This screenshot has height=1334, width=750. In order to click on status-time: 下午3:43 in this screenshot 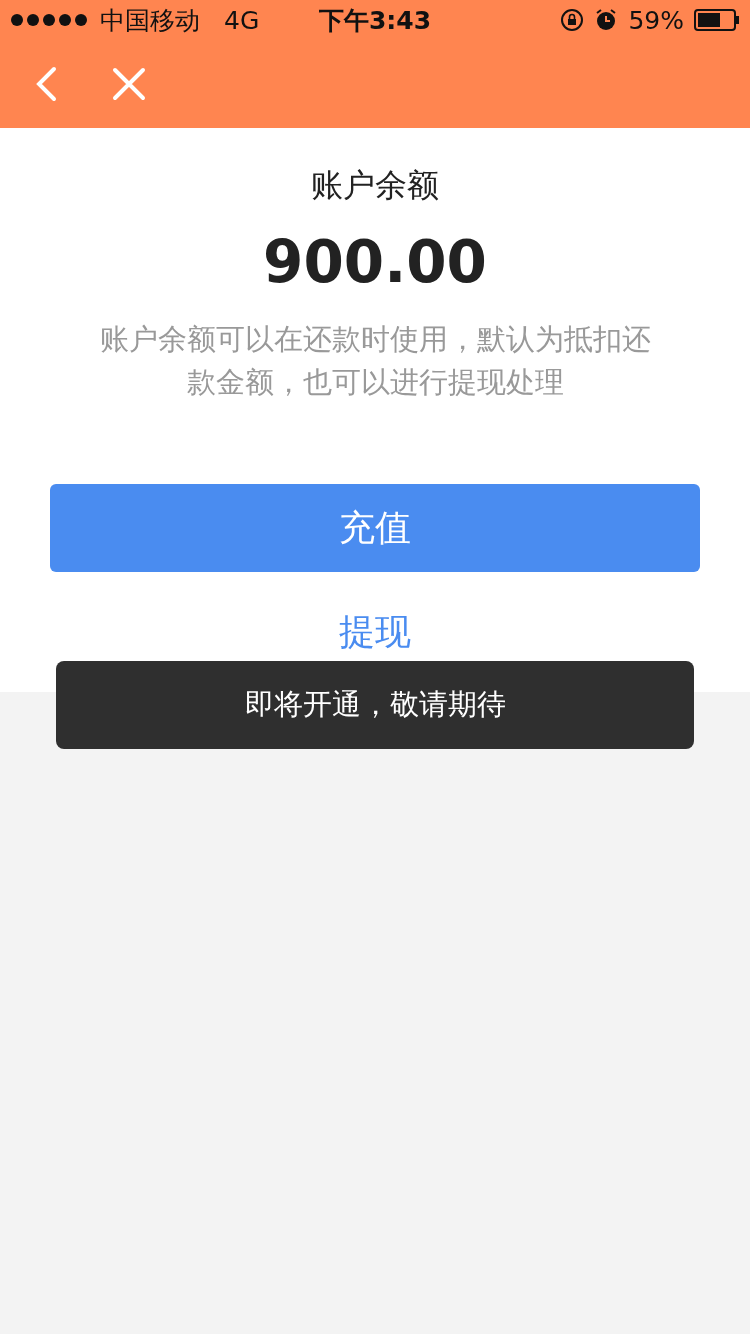, I will do `click(375, 20)`.